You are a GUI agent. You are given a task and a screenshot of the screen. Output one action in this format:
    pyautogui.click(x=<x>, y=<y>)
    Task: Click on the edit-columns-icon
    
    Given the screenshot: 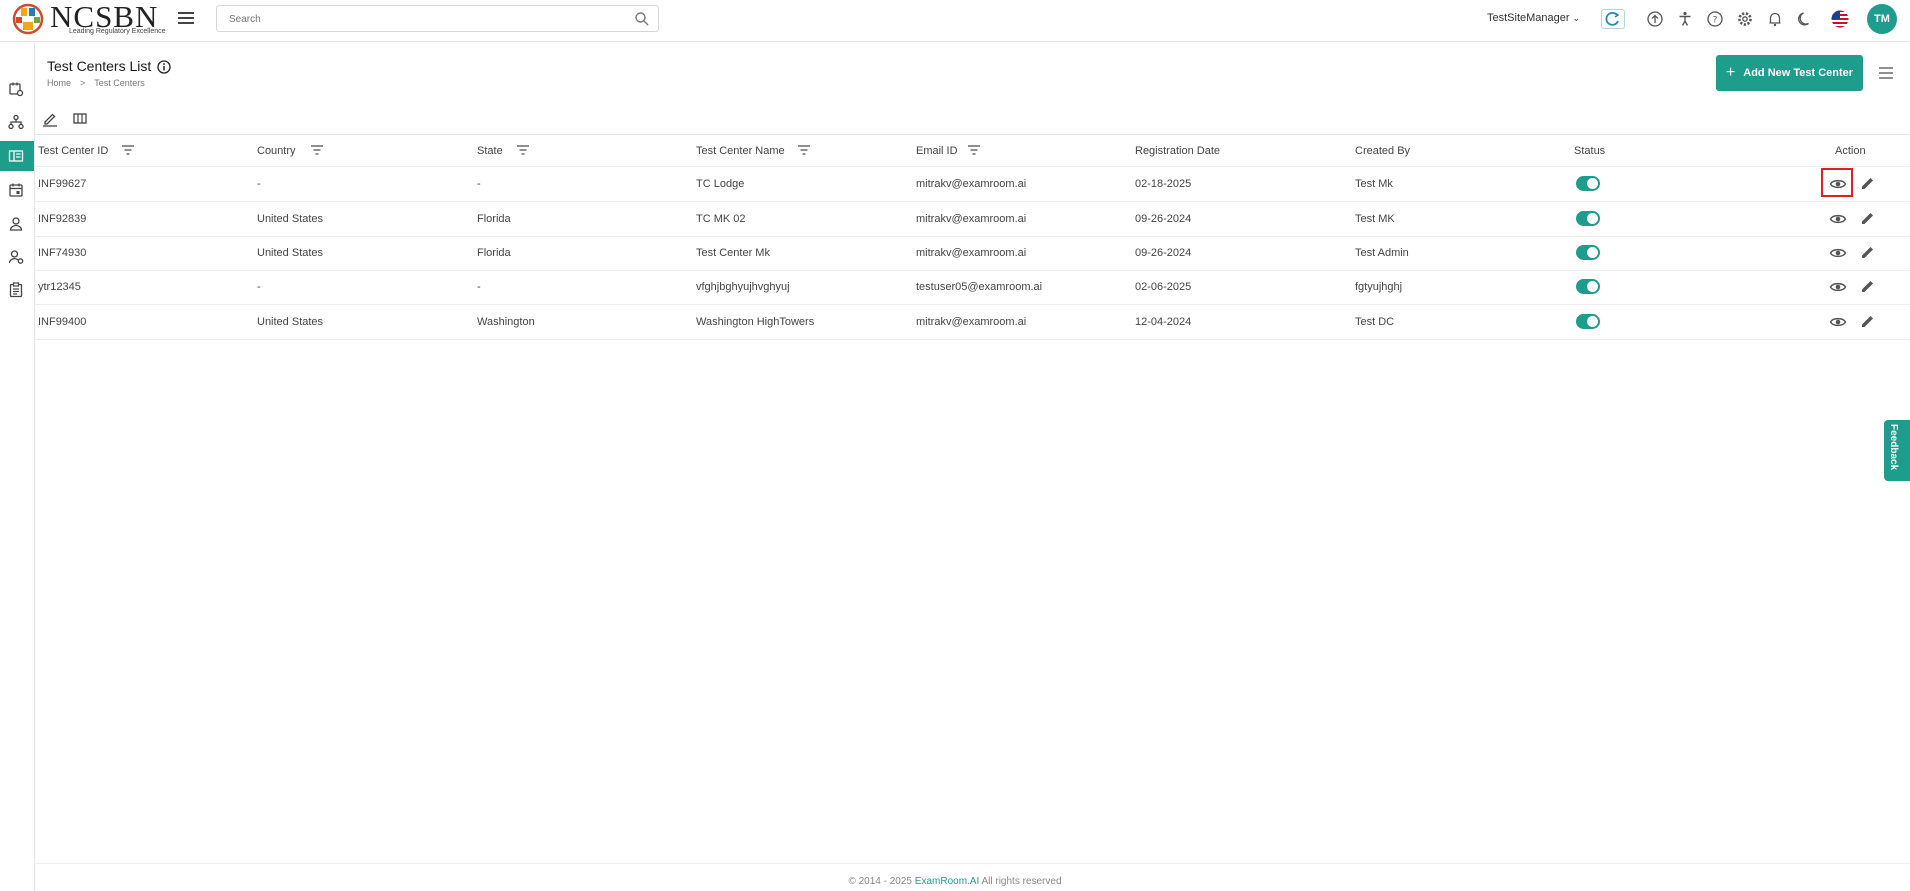 What is the action you would take?
    pyautogui.click(x=50, y=119)
    